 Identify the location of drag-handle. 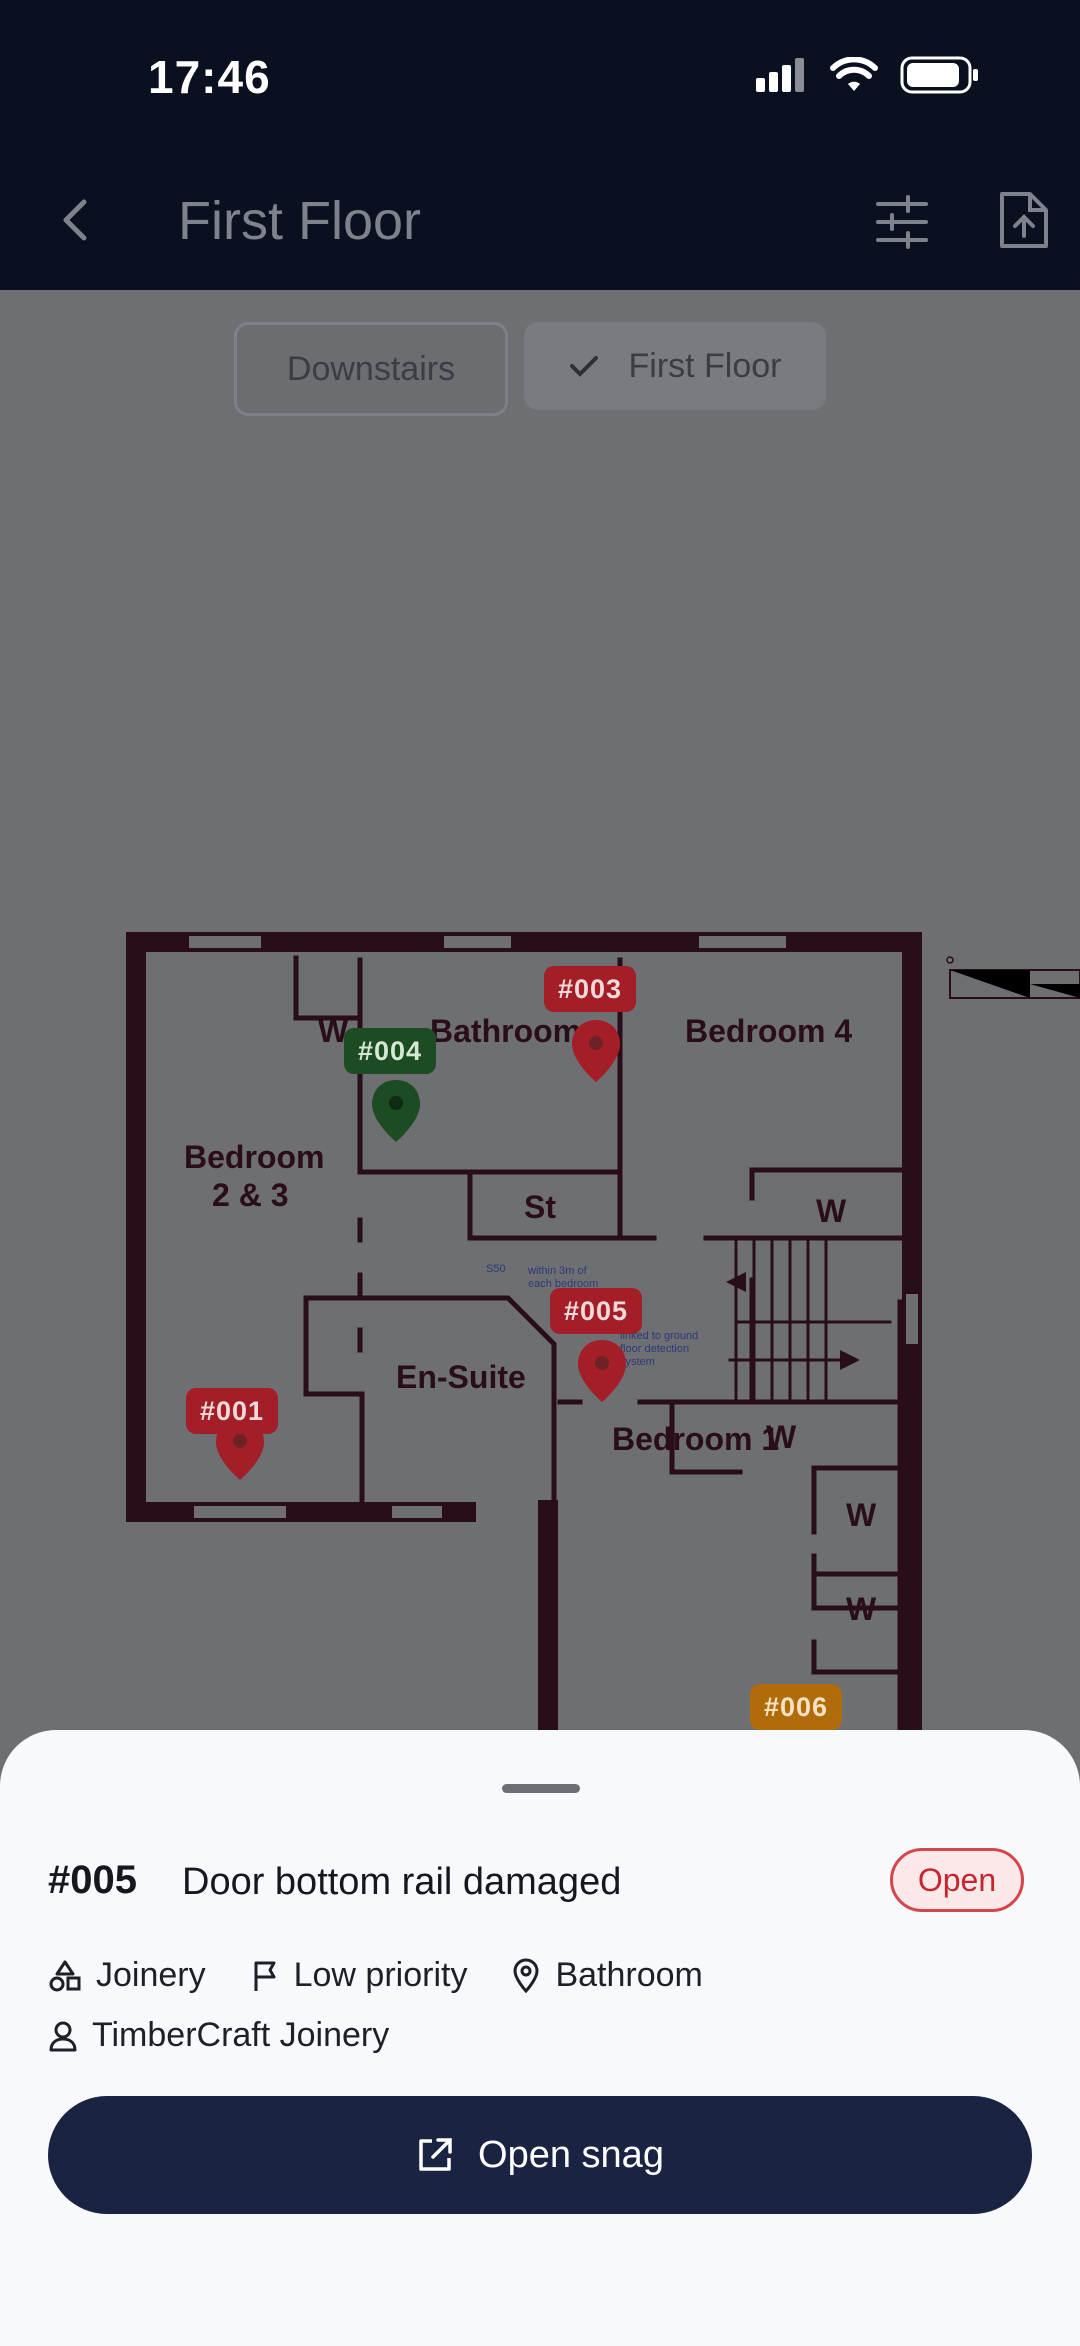
(541, 1788).